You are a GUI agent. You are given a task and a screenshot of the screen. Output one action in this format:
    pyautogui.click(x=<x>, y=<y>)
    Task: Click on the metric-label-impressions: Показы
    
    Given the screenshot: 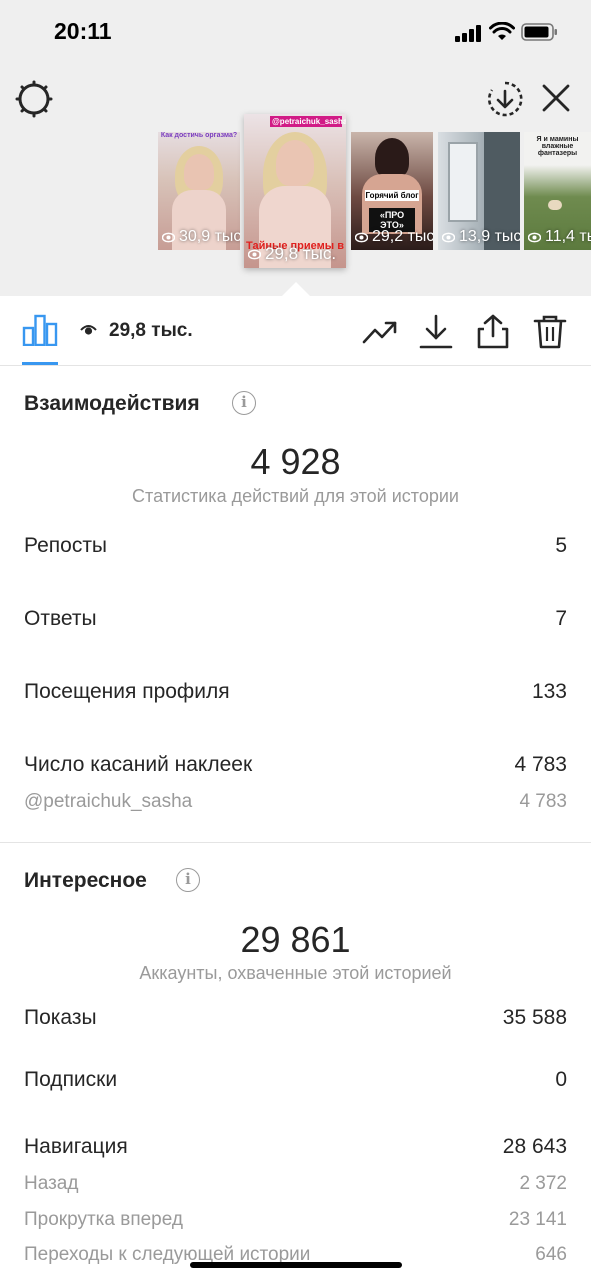 What is the action you would take?
    pyautogui.click(x=60, y=1017)
    